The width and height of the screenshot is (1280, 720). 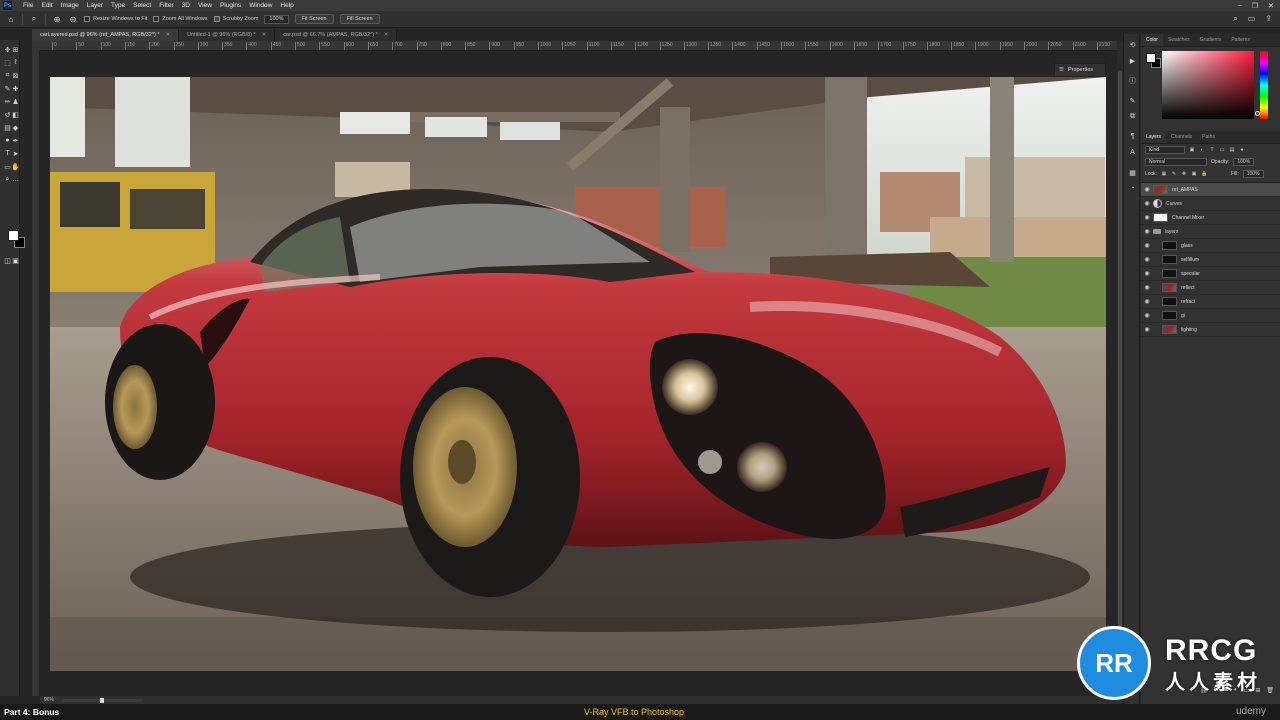 What do you see at coordinates (1240, 5) in the screenshot?
I see `minimize-icon: –` at bounding box center [1240, 5].